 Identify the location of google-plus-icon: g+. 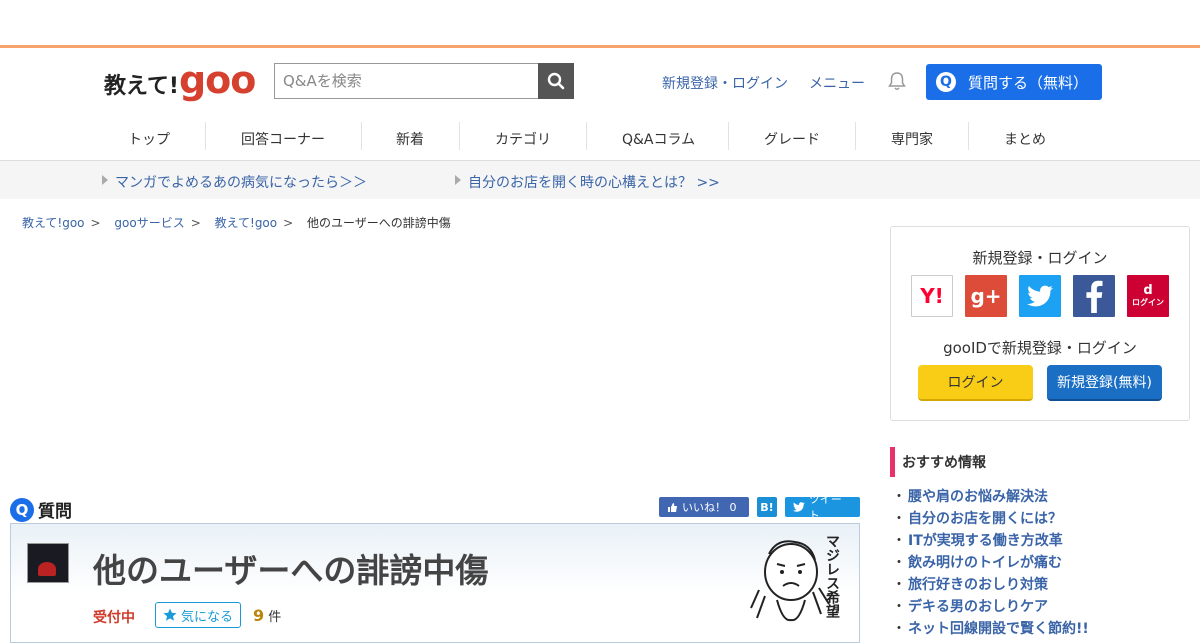
(986, 296).